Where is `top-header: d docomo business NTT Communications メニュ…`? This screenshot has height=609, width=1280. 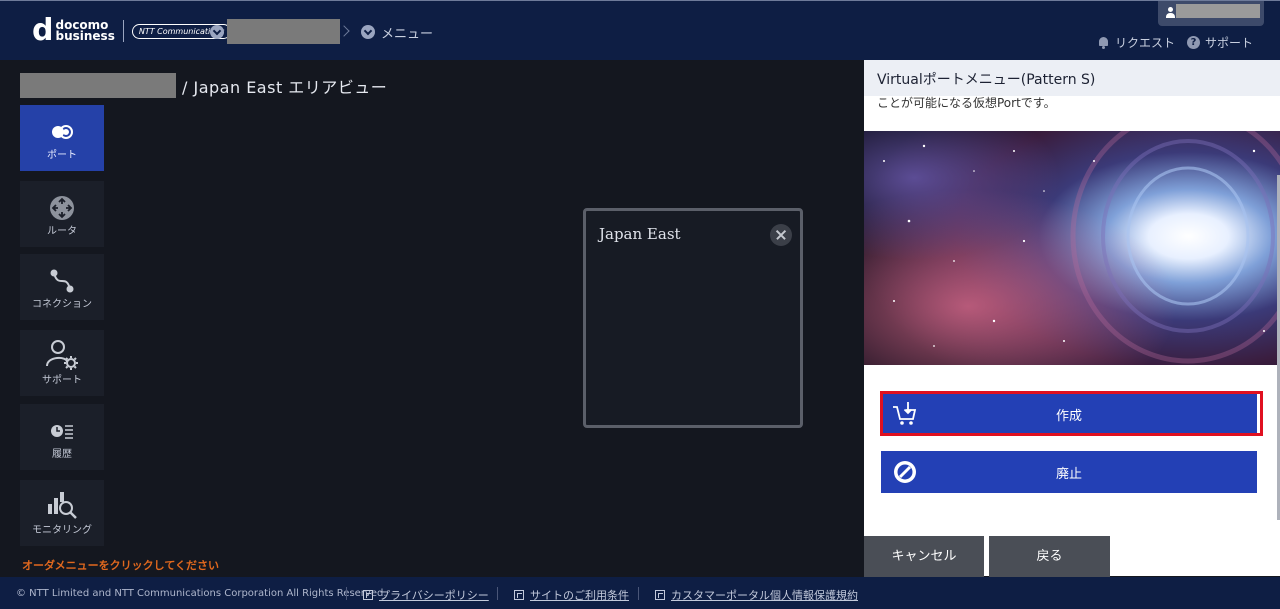 top-header: d docomo business NTT Communications メニュ… is located at coordinates (640, 30).